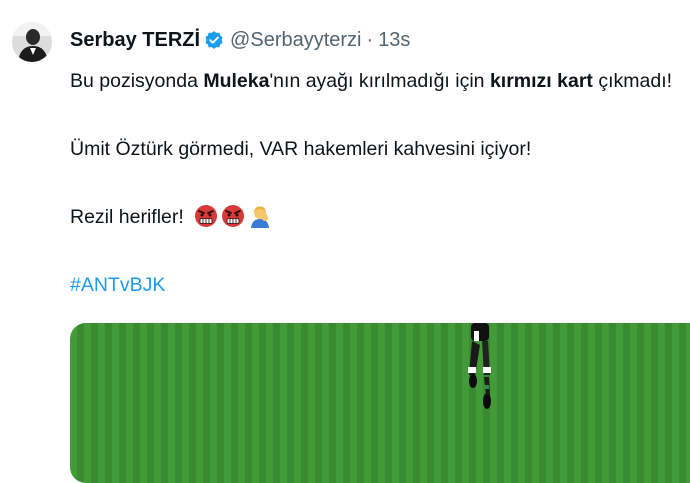  I want to click on tweet-text-line-3: Rezil herifler!, so click(172, 217).